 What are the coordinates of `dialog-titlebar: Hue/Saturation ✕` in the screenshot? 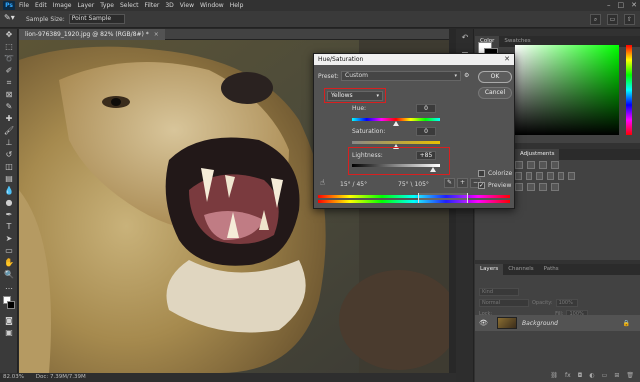 It's located at (414, 59).